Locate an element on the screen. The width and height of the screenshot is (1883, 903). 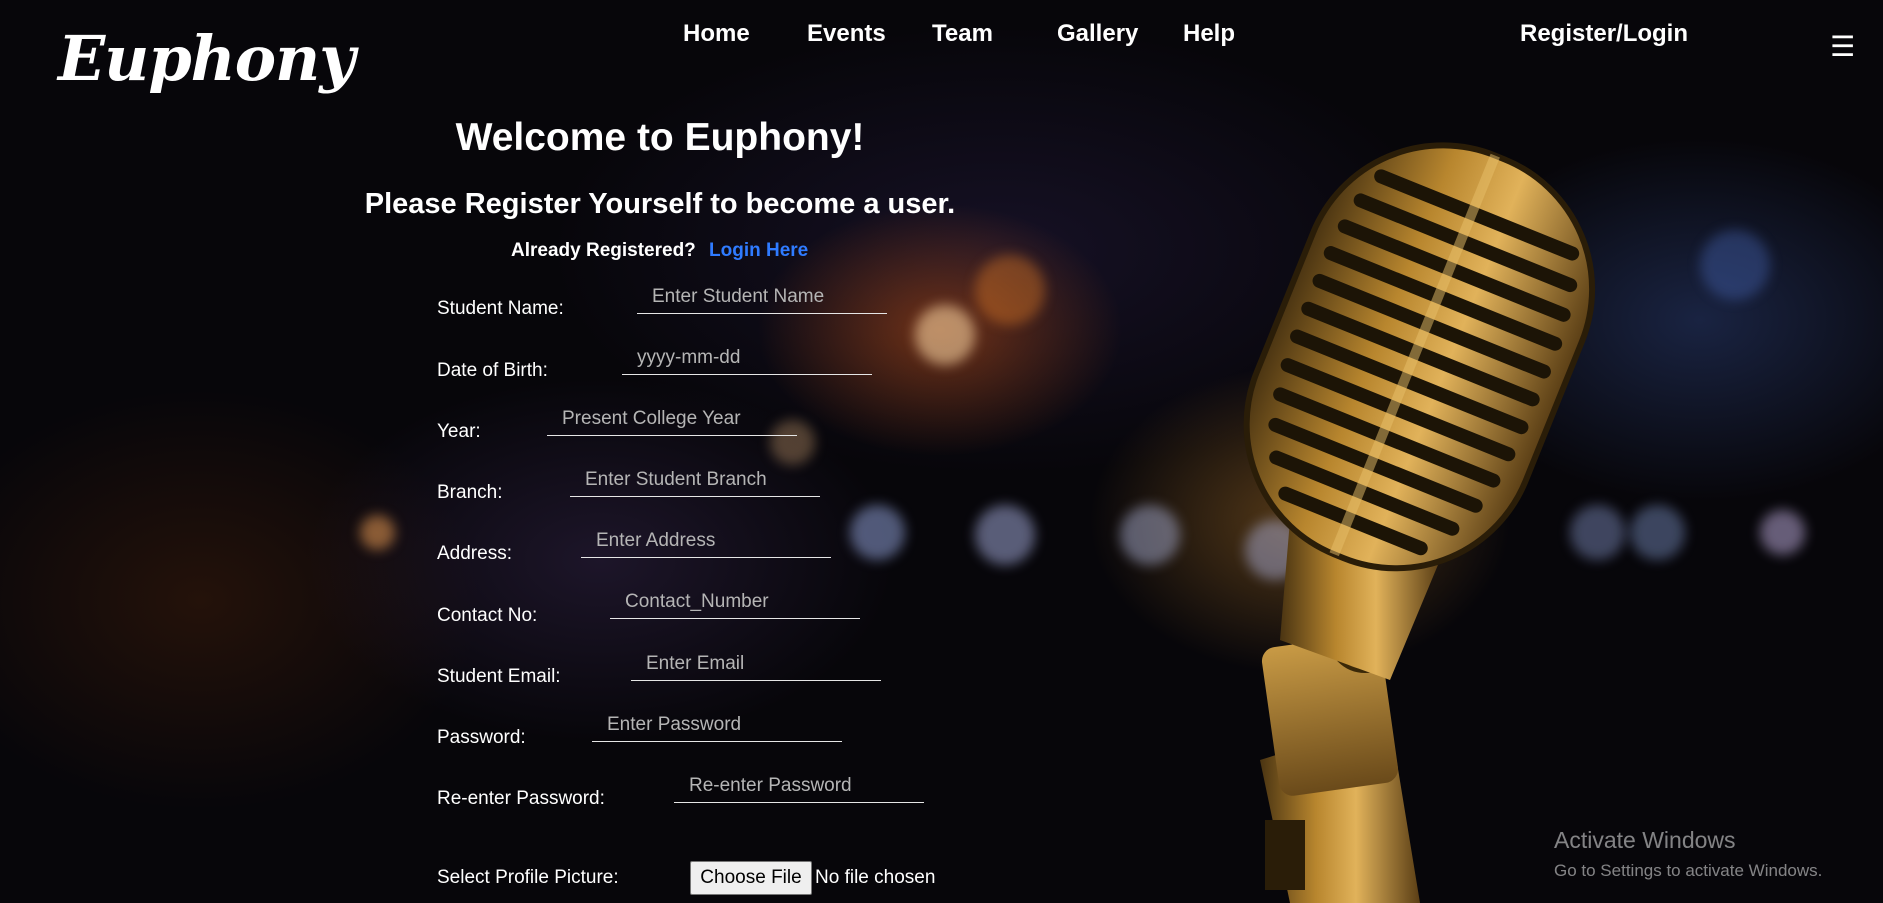
already-registered-text: Already Registered? is located at coordinates (603, 250).